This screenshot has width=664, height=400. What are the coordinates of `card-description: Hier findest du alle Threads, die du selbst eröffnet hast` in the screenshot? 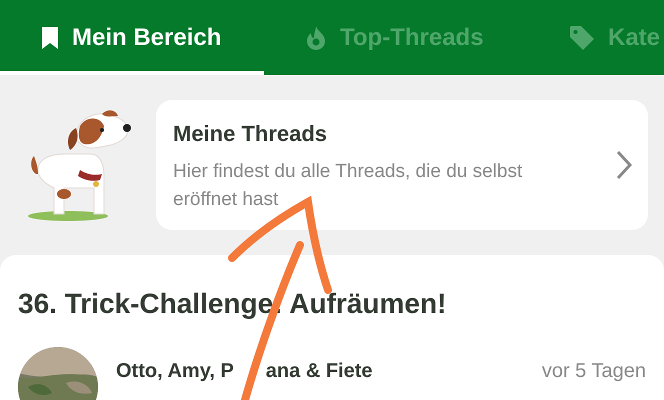 It's located at (348, 186).